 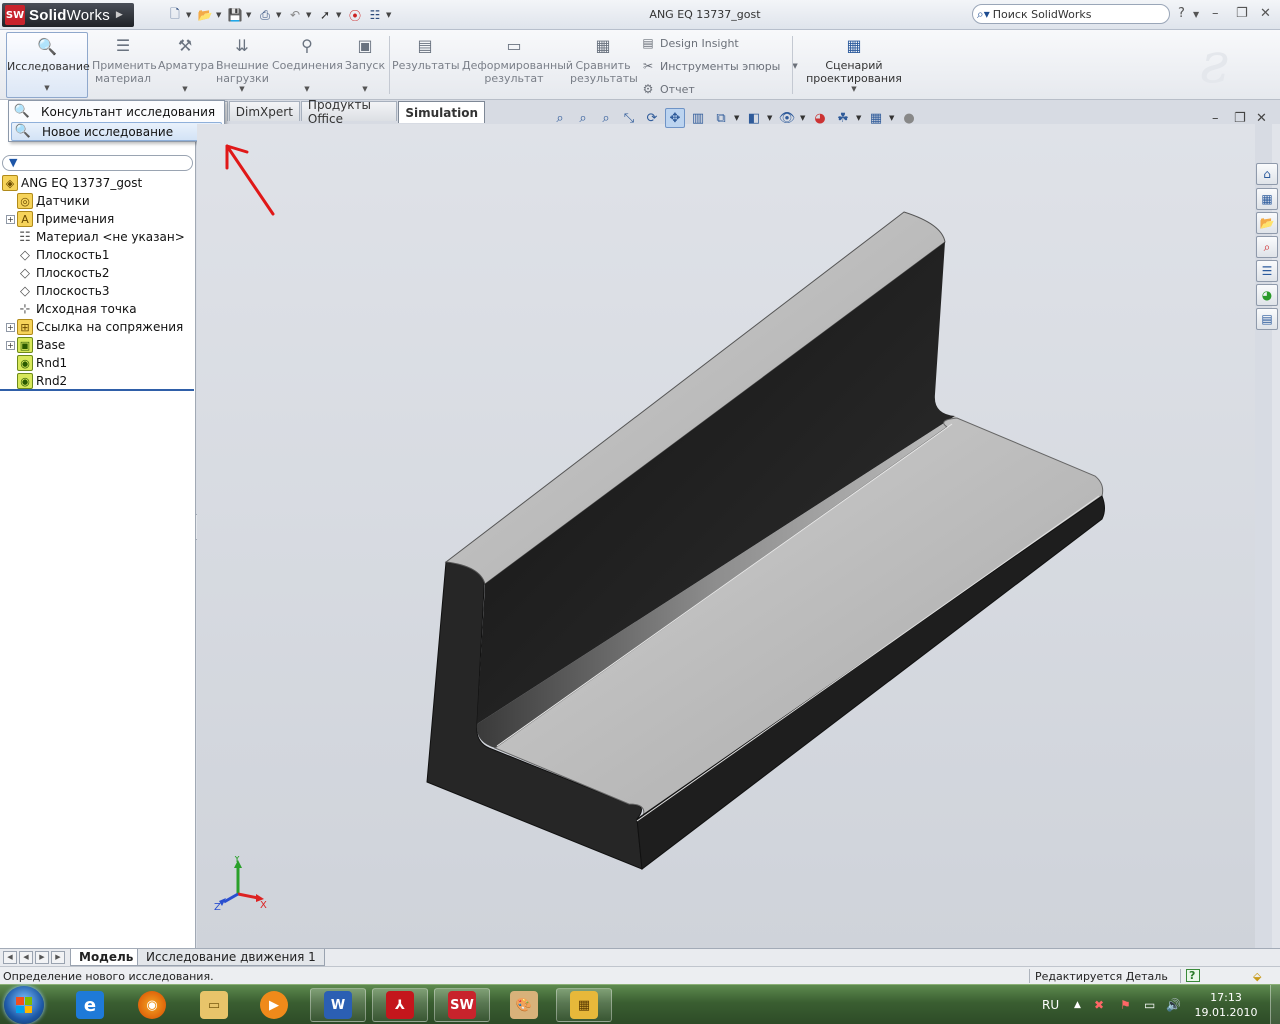 What do you see at coordinates (1226, 1005) in the screenshot?
I see `clock: 17:13 19.01.2010` at bounding box center [1226, 1005].